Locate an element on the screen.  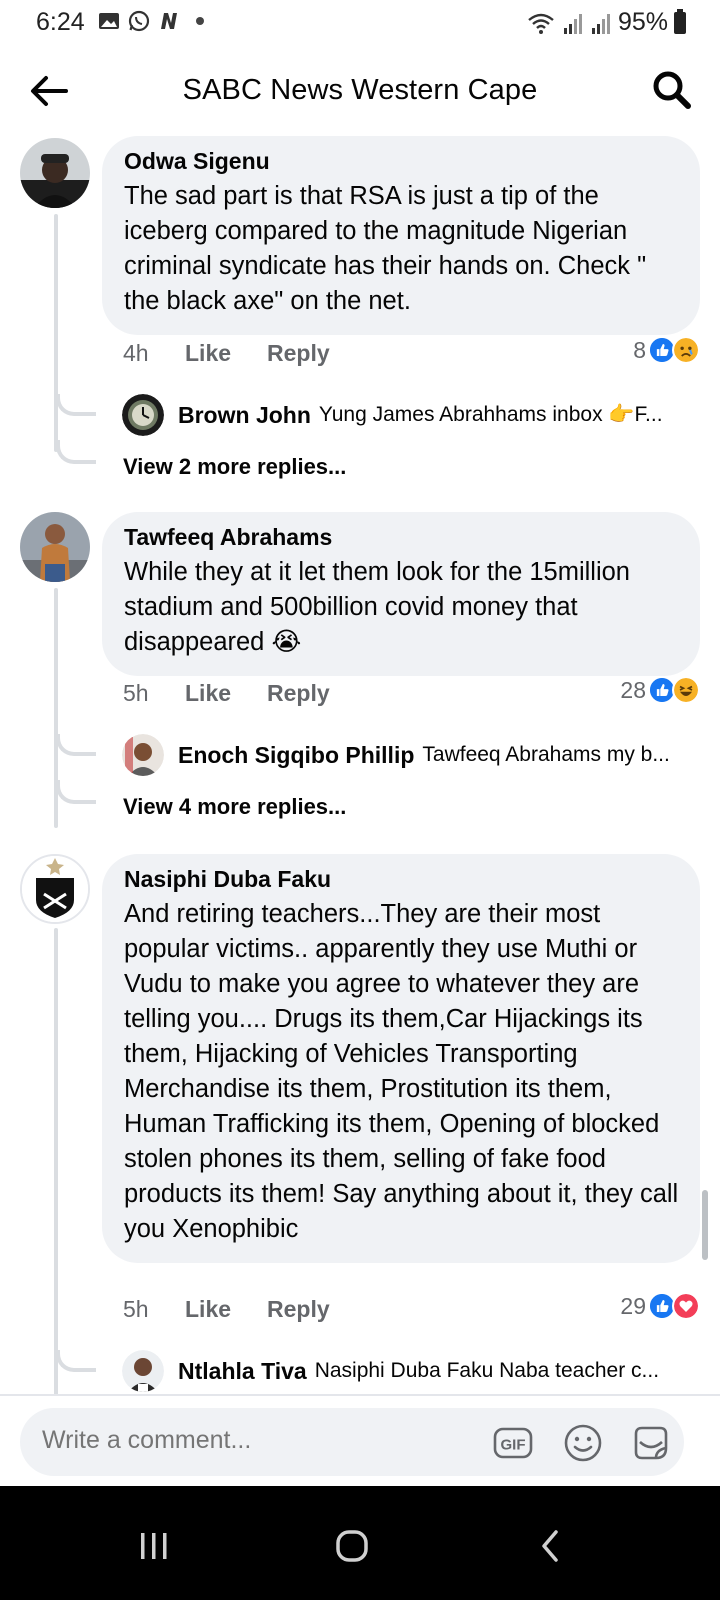
sticker-icon is located at coordinates (651, 1443).